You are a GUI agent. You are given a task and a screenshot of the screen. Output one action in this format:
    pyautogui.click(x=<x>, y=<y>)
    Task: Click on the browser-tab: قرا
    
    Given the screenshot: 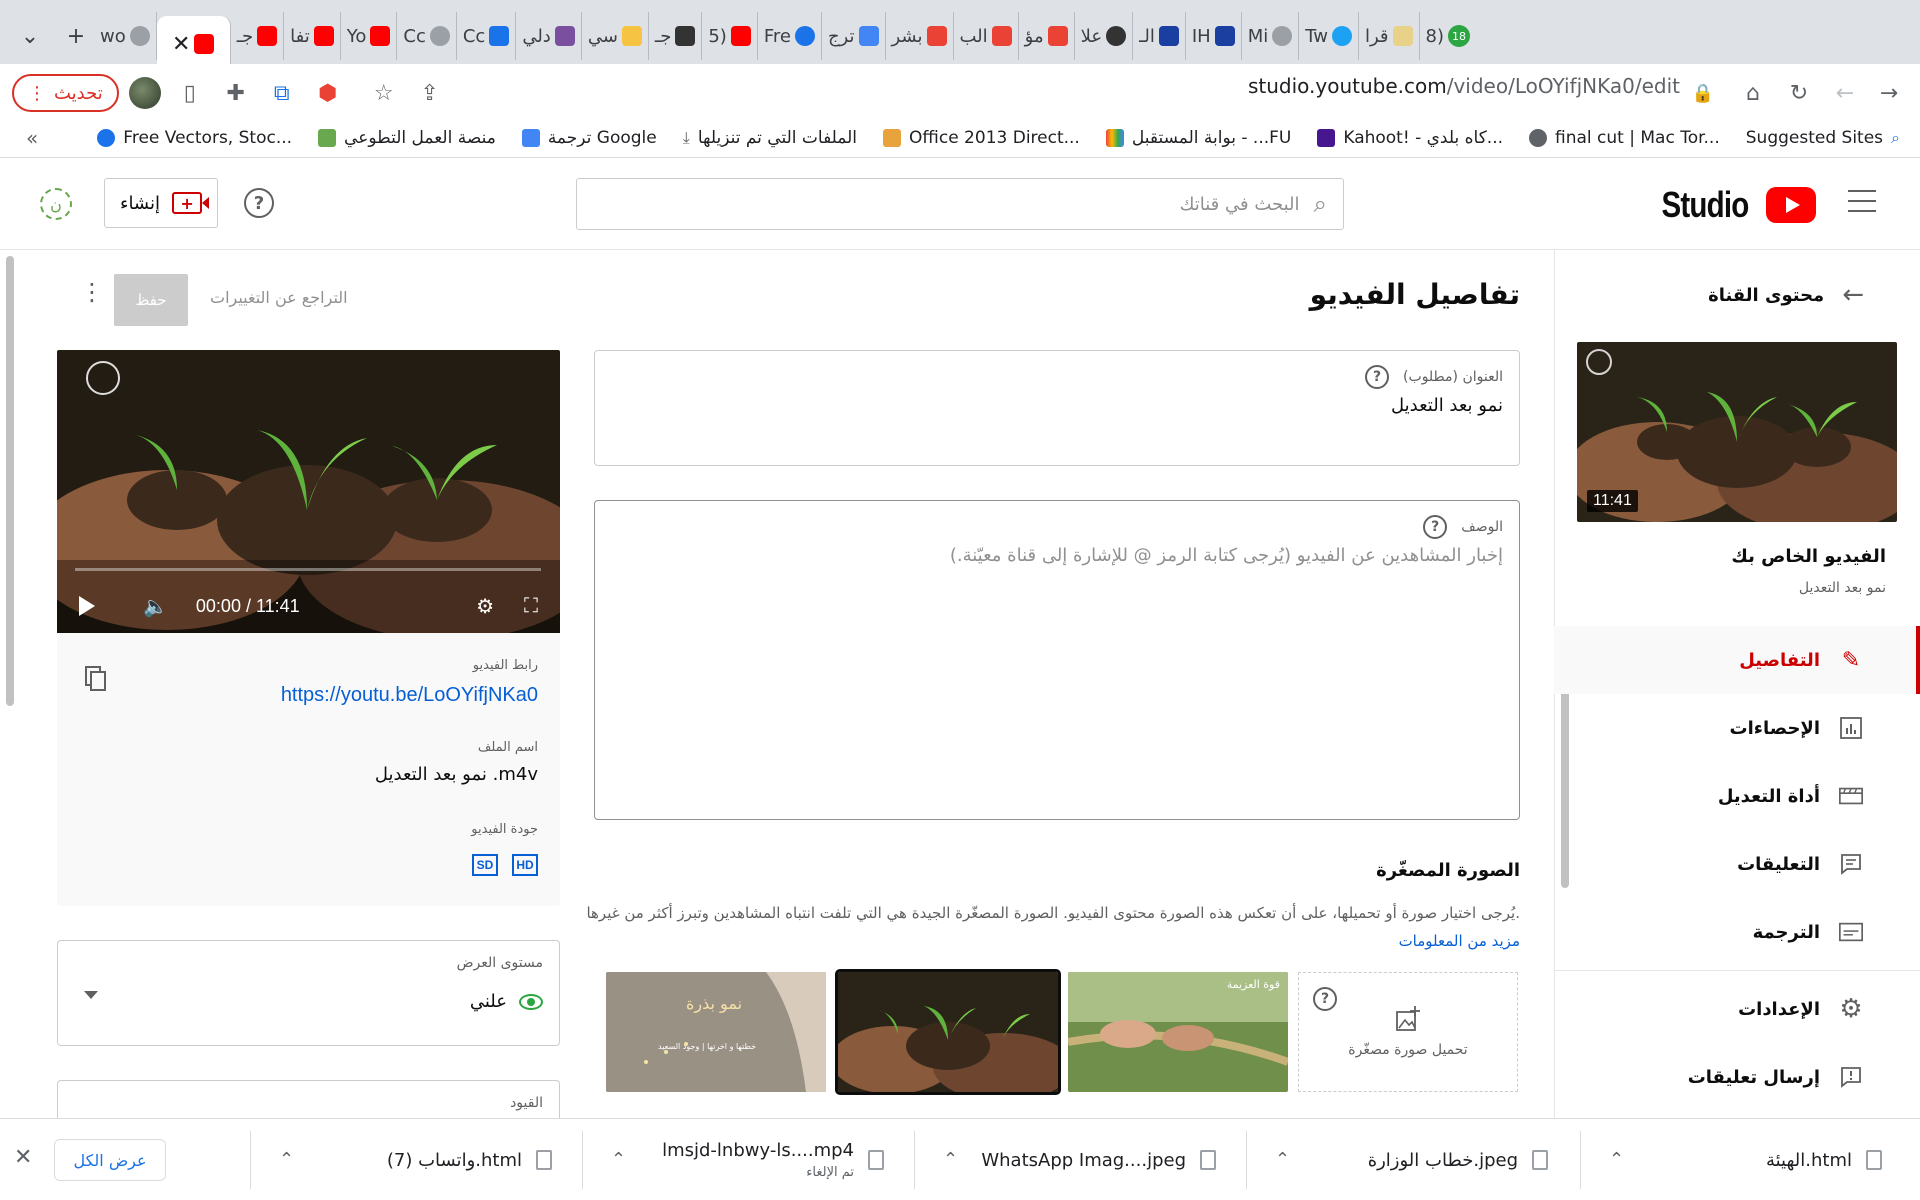 What is the action you would take?
    pyautogui.click(x=1389, y=36)
    